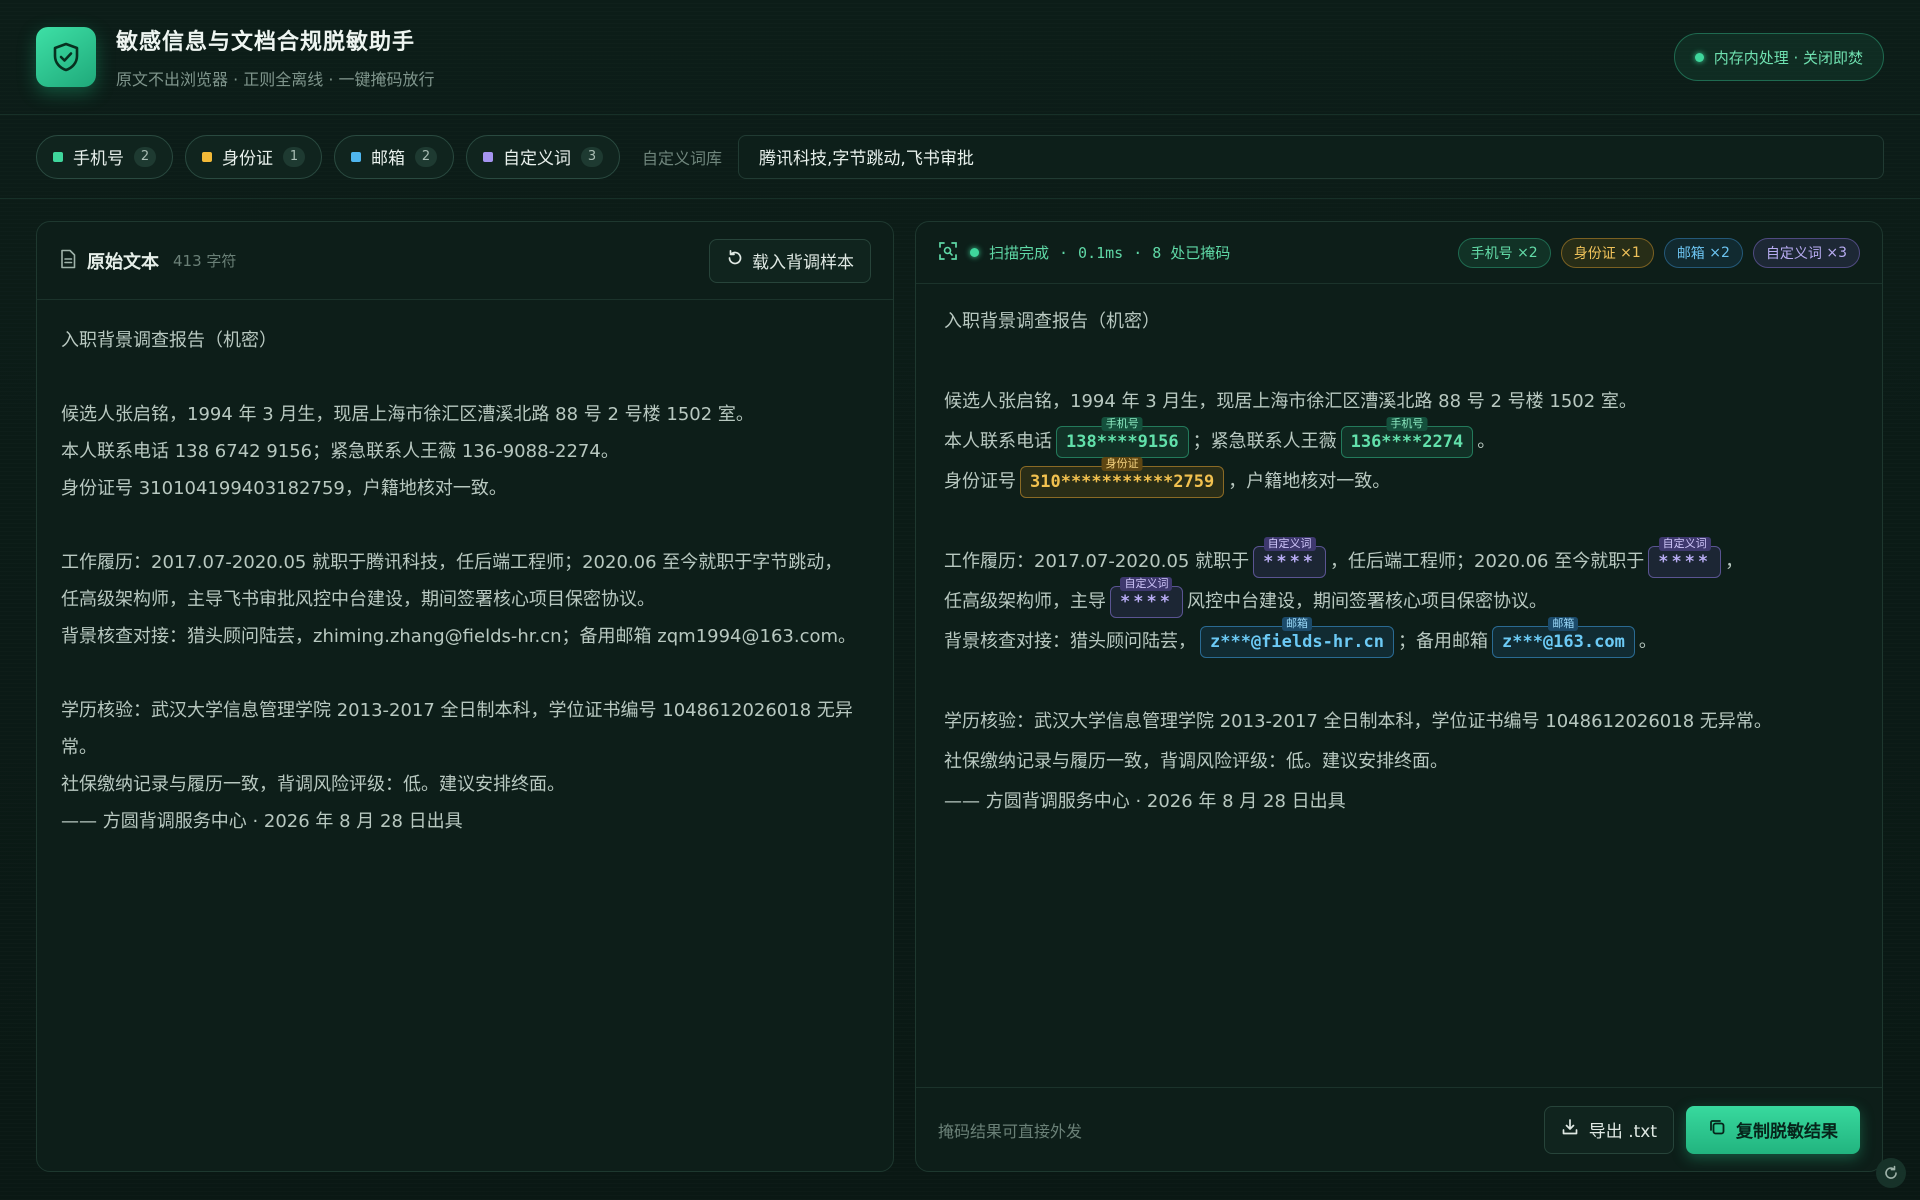 This screenshot has height=1200, width=1920. Describe the element at coordinates (1399, 479) in the screenshot. I see `result-line: 身份证号 身份证 310***********2759 ，户籍地核对一致。` at that location.